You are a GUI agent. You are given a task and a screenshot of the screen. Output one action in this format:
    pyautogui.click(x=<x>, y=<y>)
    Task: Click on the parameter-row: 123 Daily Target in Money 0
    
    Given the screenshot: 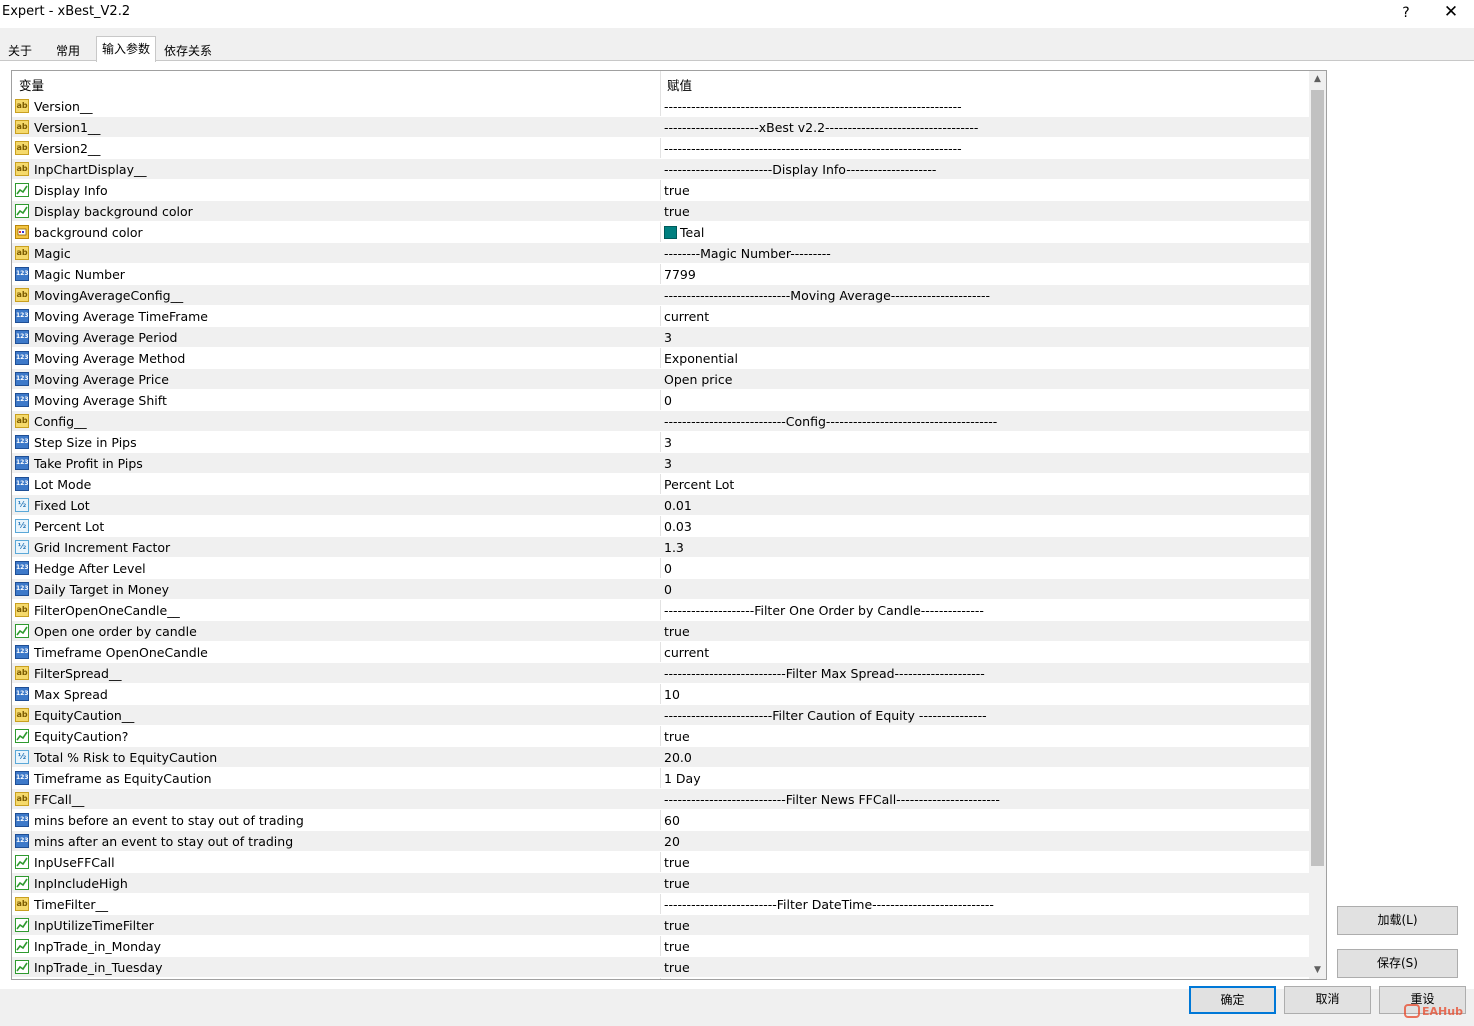 What is the action you would take?
    pyautogui.click(x=661, y=589)
    